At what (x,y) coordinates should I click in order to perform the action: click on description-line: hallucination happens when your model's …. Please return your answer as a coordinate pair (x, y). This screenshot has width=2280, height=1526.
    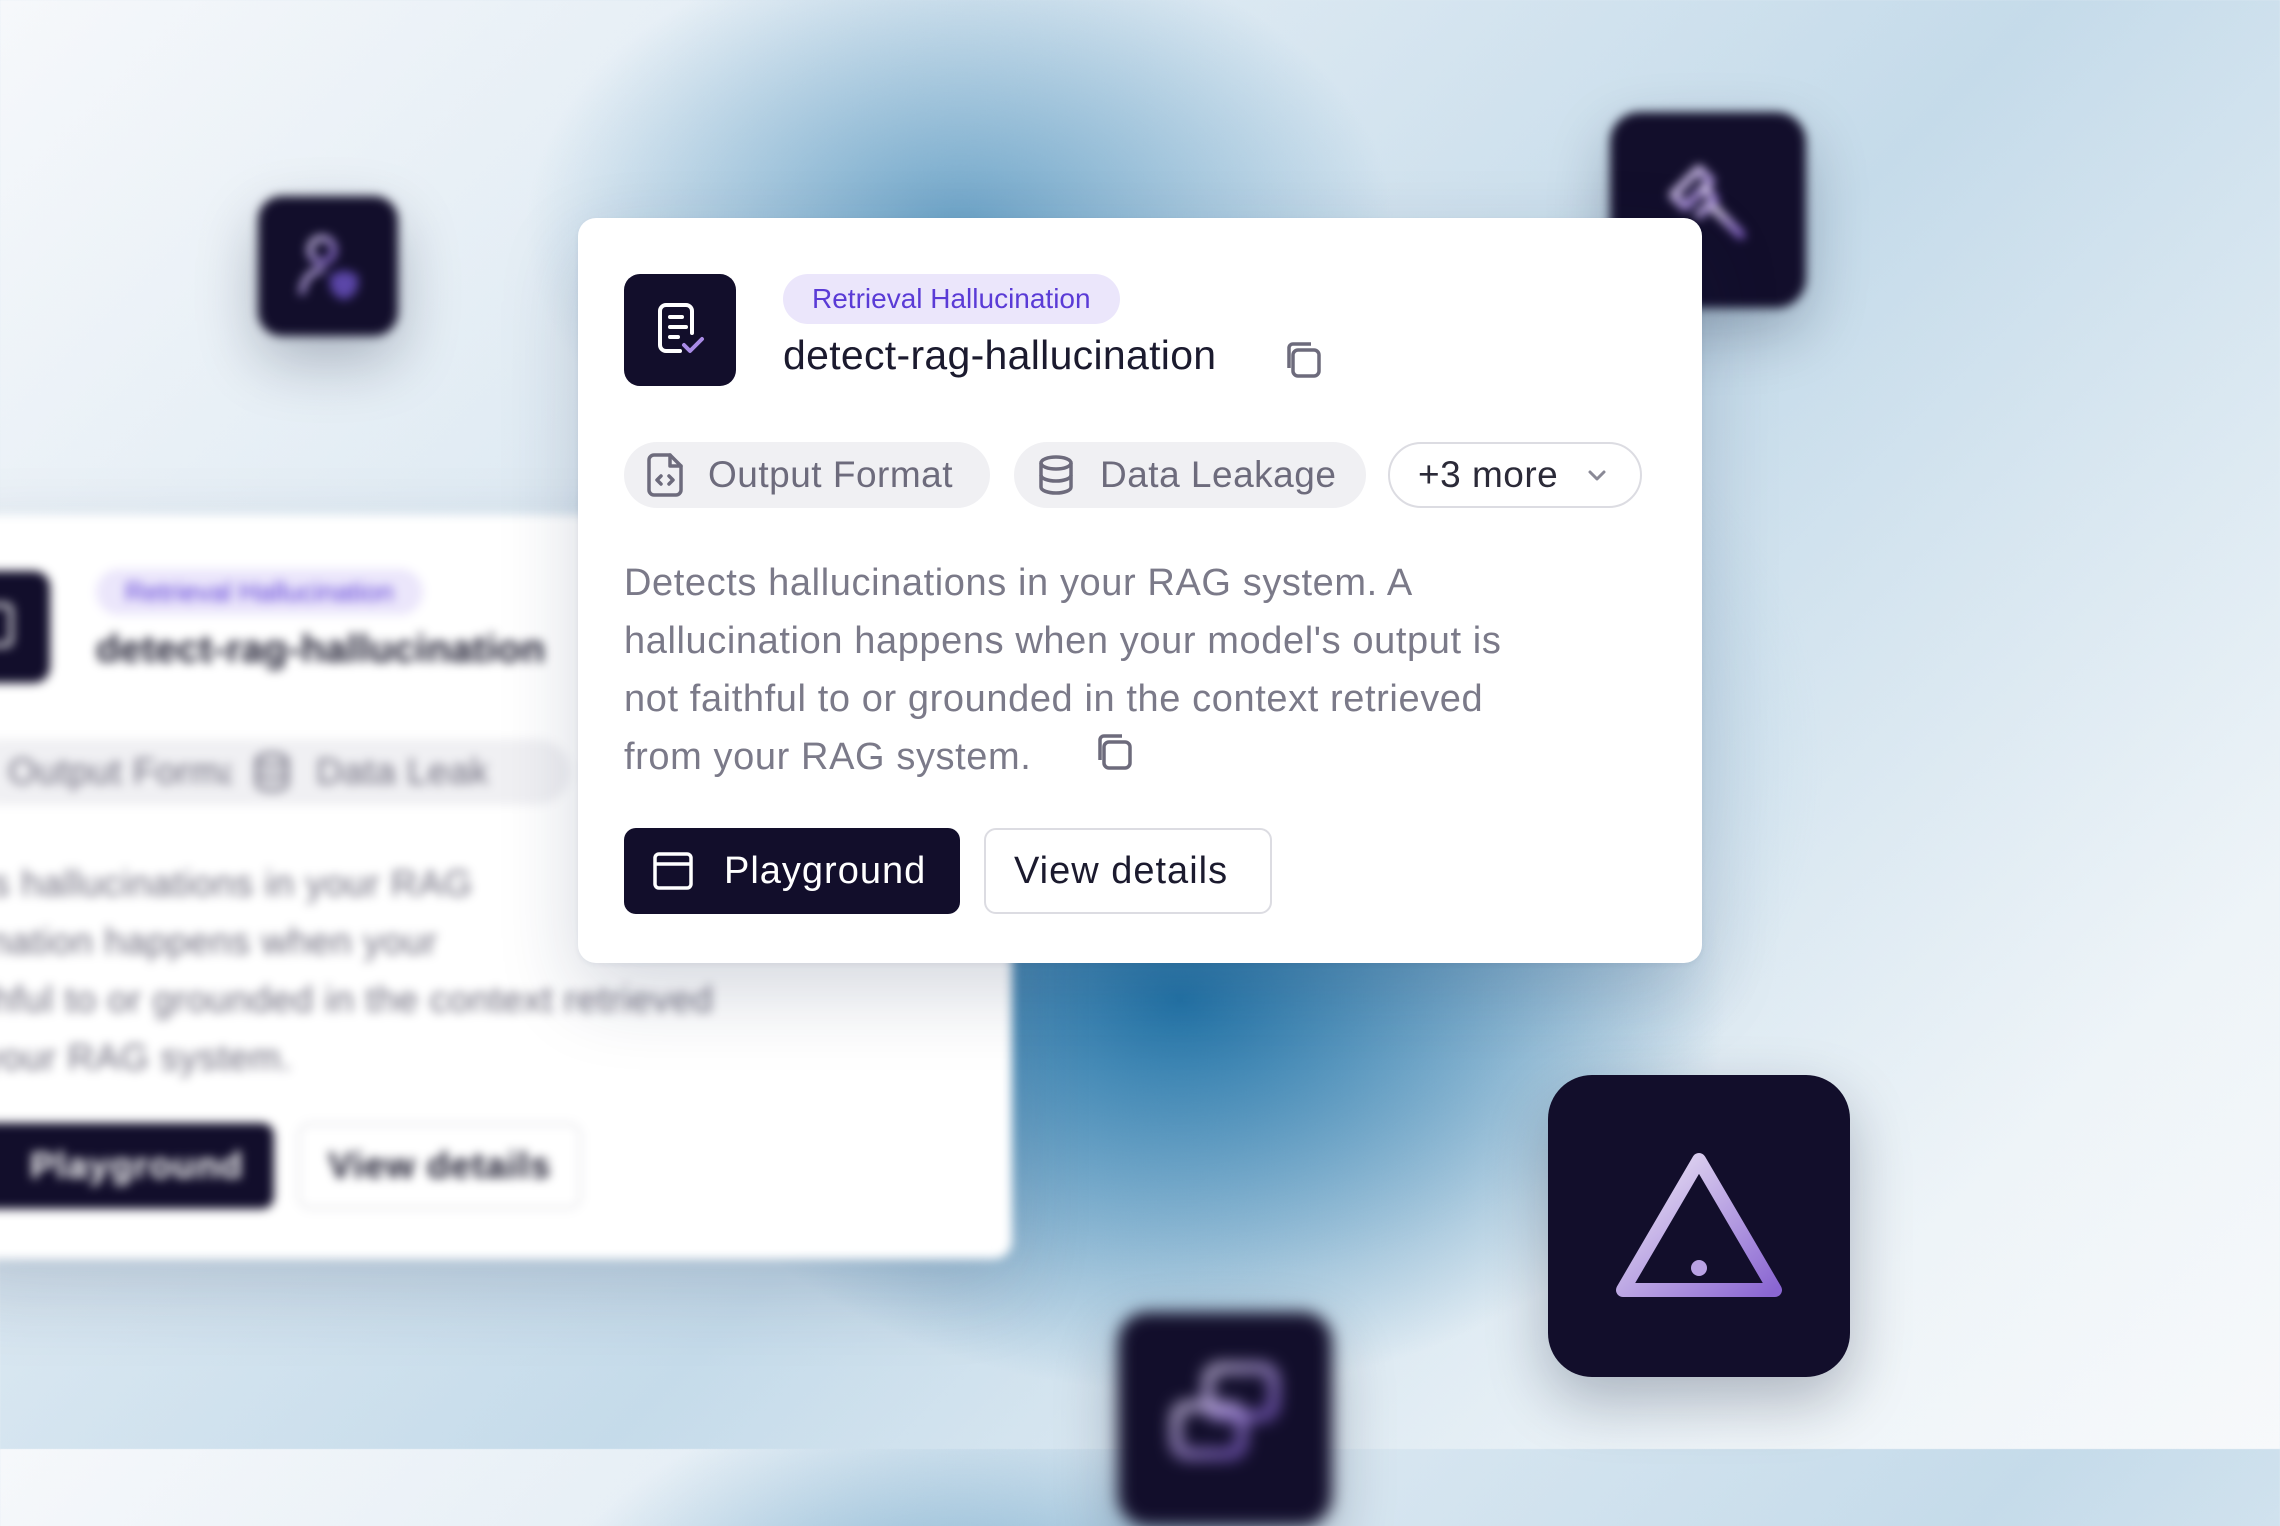
    Looking at the image, I should click on (1063, 641).